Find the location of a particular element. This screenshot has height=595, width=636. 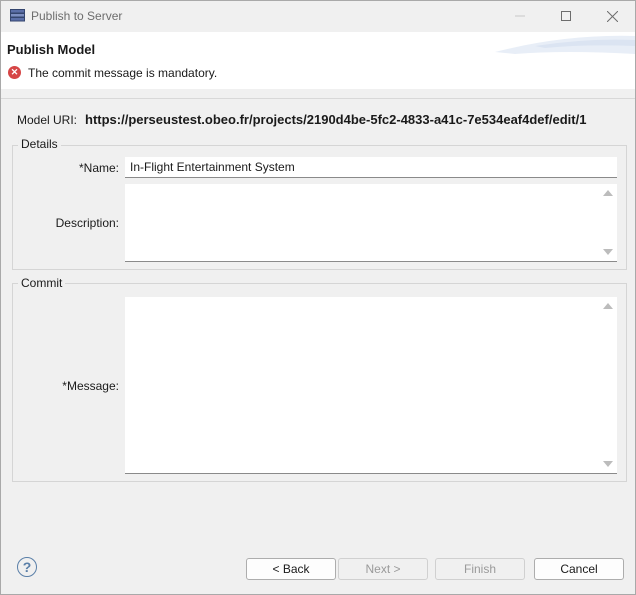

model-uri-label: Model URI: is located at coordinates (47, 120).